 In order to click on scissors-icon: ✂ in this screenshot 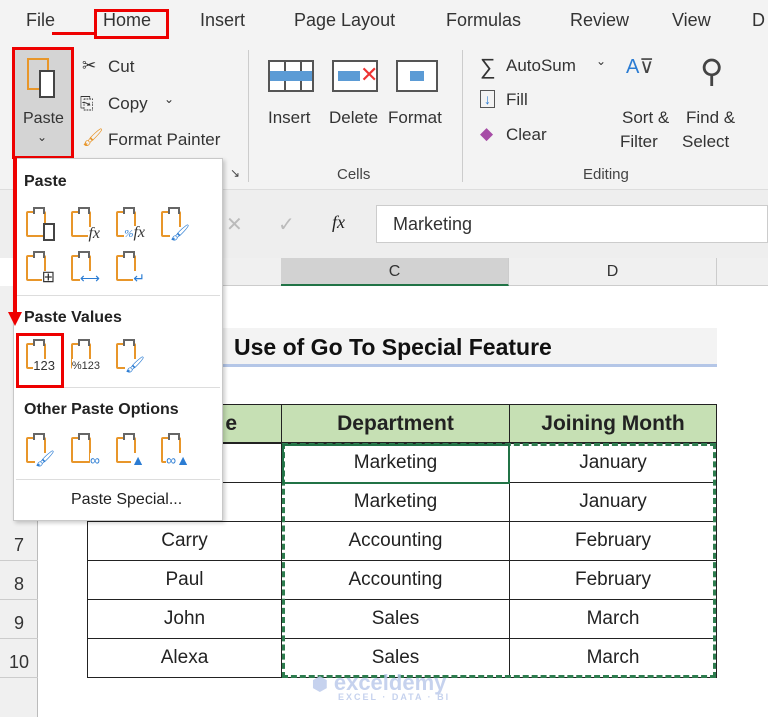, I will do `click(89, 65)`.